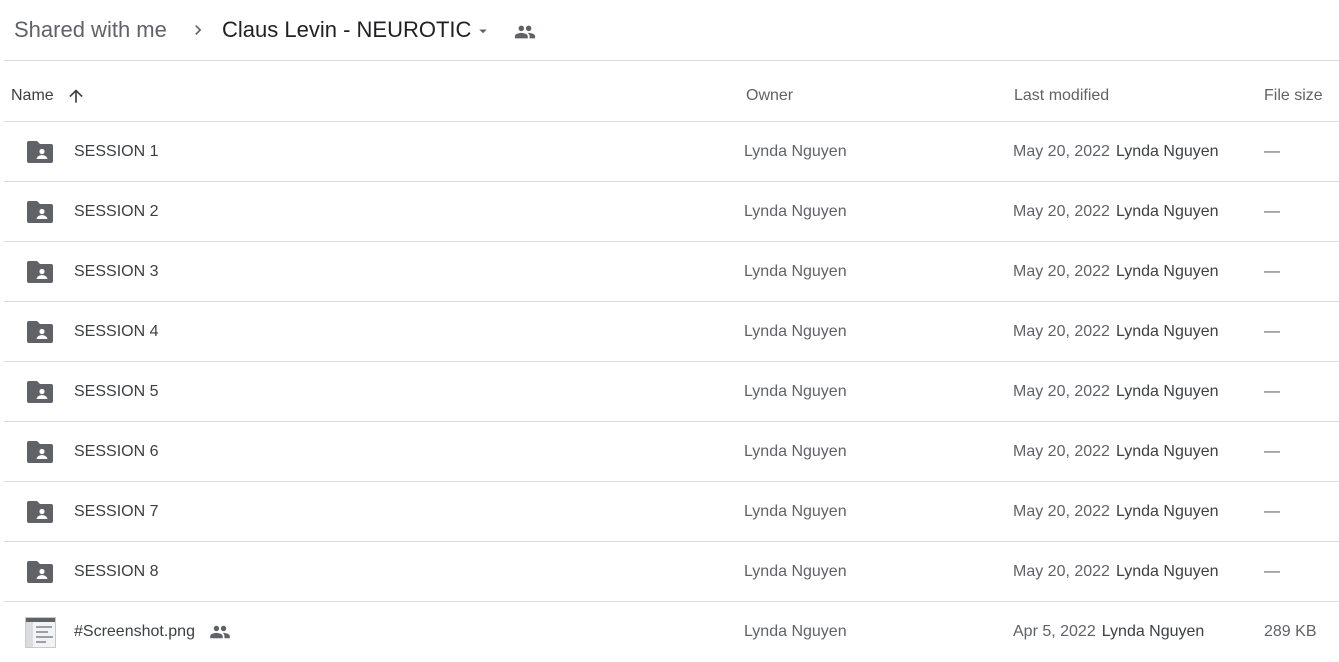  I want to click on breadcrumb-current-folder: Claus Levin - NEUROTIC, so click(346, 30).